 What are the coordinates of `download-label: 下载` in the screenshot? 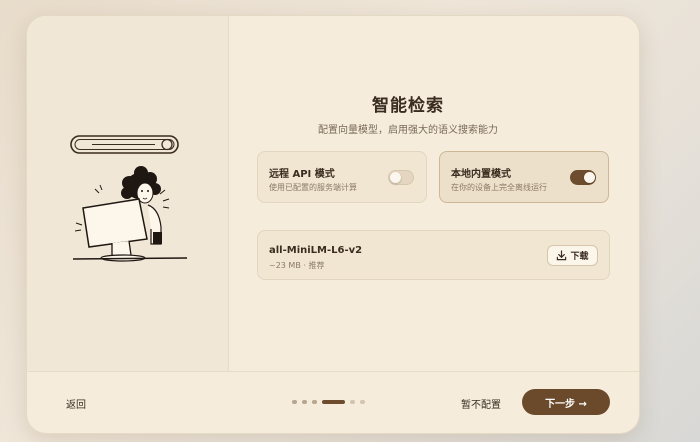 It's located at (579, 257).